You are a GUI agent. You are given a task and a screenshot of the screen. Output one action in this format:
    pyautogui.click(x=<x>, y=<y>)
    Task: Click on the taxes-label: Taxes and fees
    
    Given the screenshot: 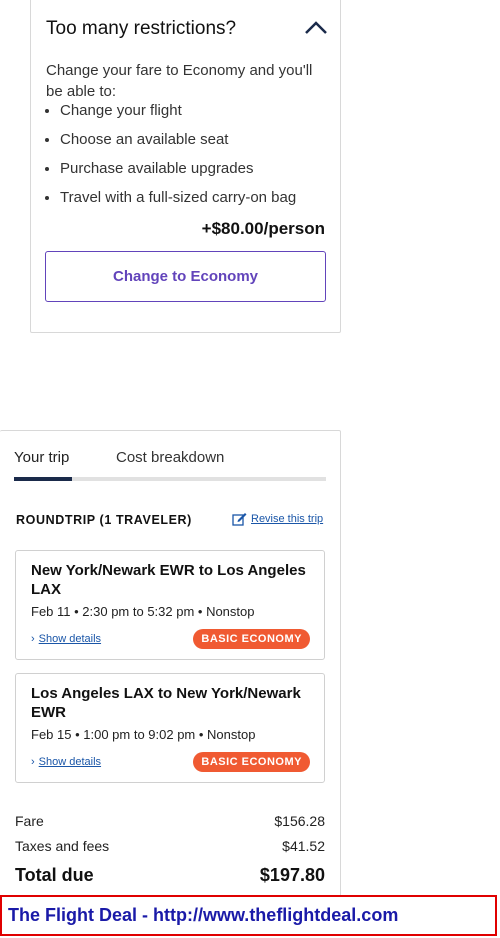 What is the action you would take?
    pyautogui.click(x=62, y=846)
    